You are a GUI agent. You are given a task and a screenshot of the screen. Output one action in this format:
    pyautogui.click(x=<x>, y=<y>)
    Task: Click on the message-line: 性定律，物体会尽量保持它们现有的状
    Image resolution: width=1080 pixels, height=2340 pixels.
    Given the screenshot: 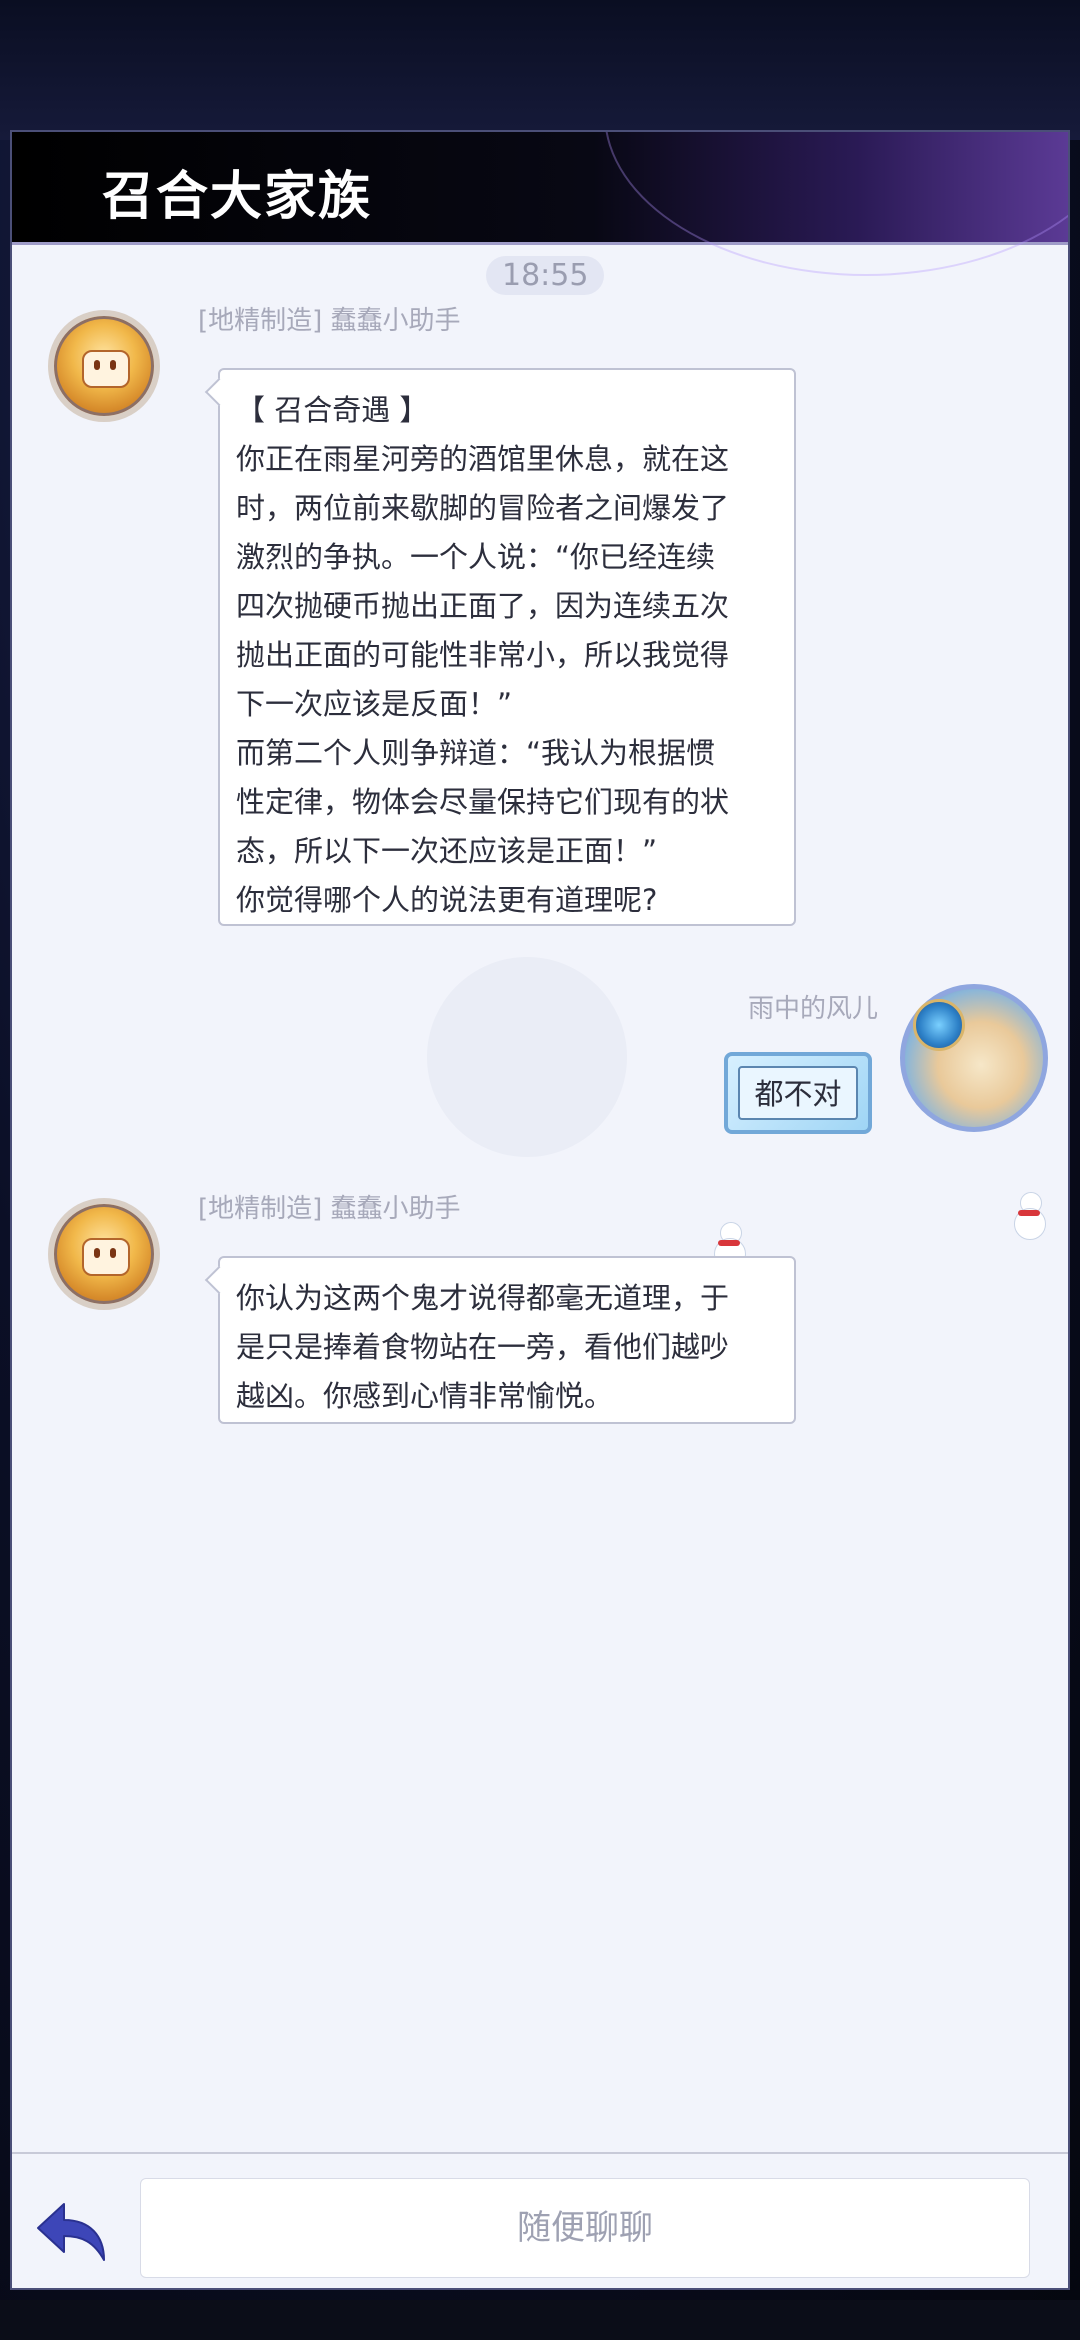 What is the action you would take?
    pyautogui.click(x=483, y=802)
    